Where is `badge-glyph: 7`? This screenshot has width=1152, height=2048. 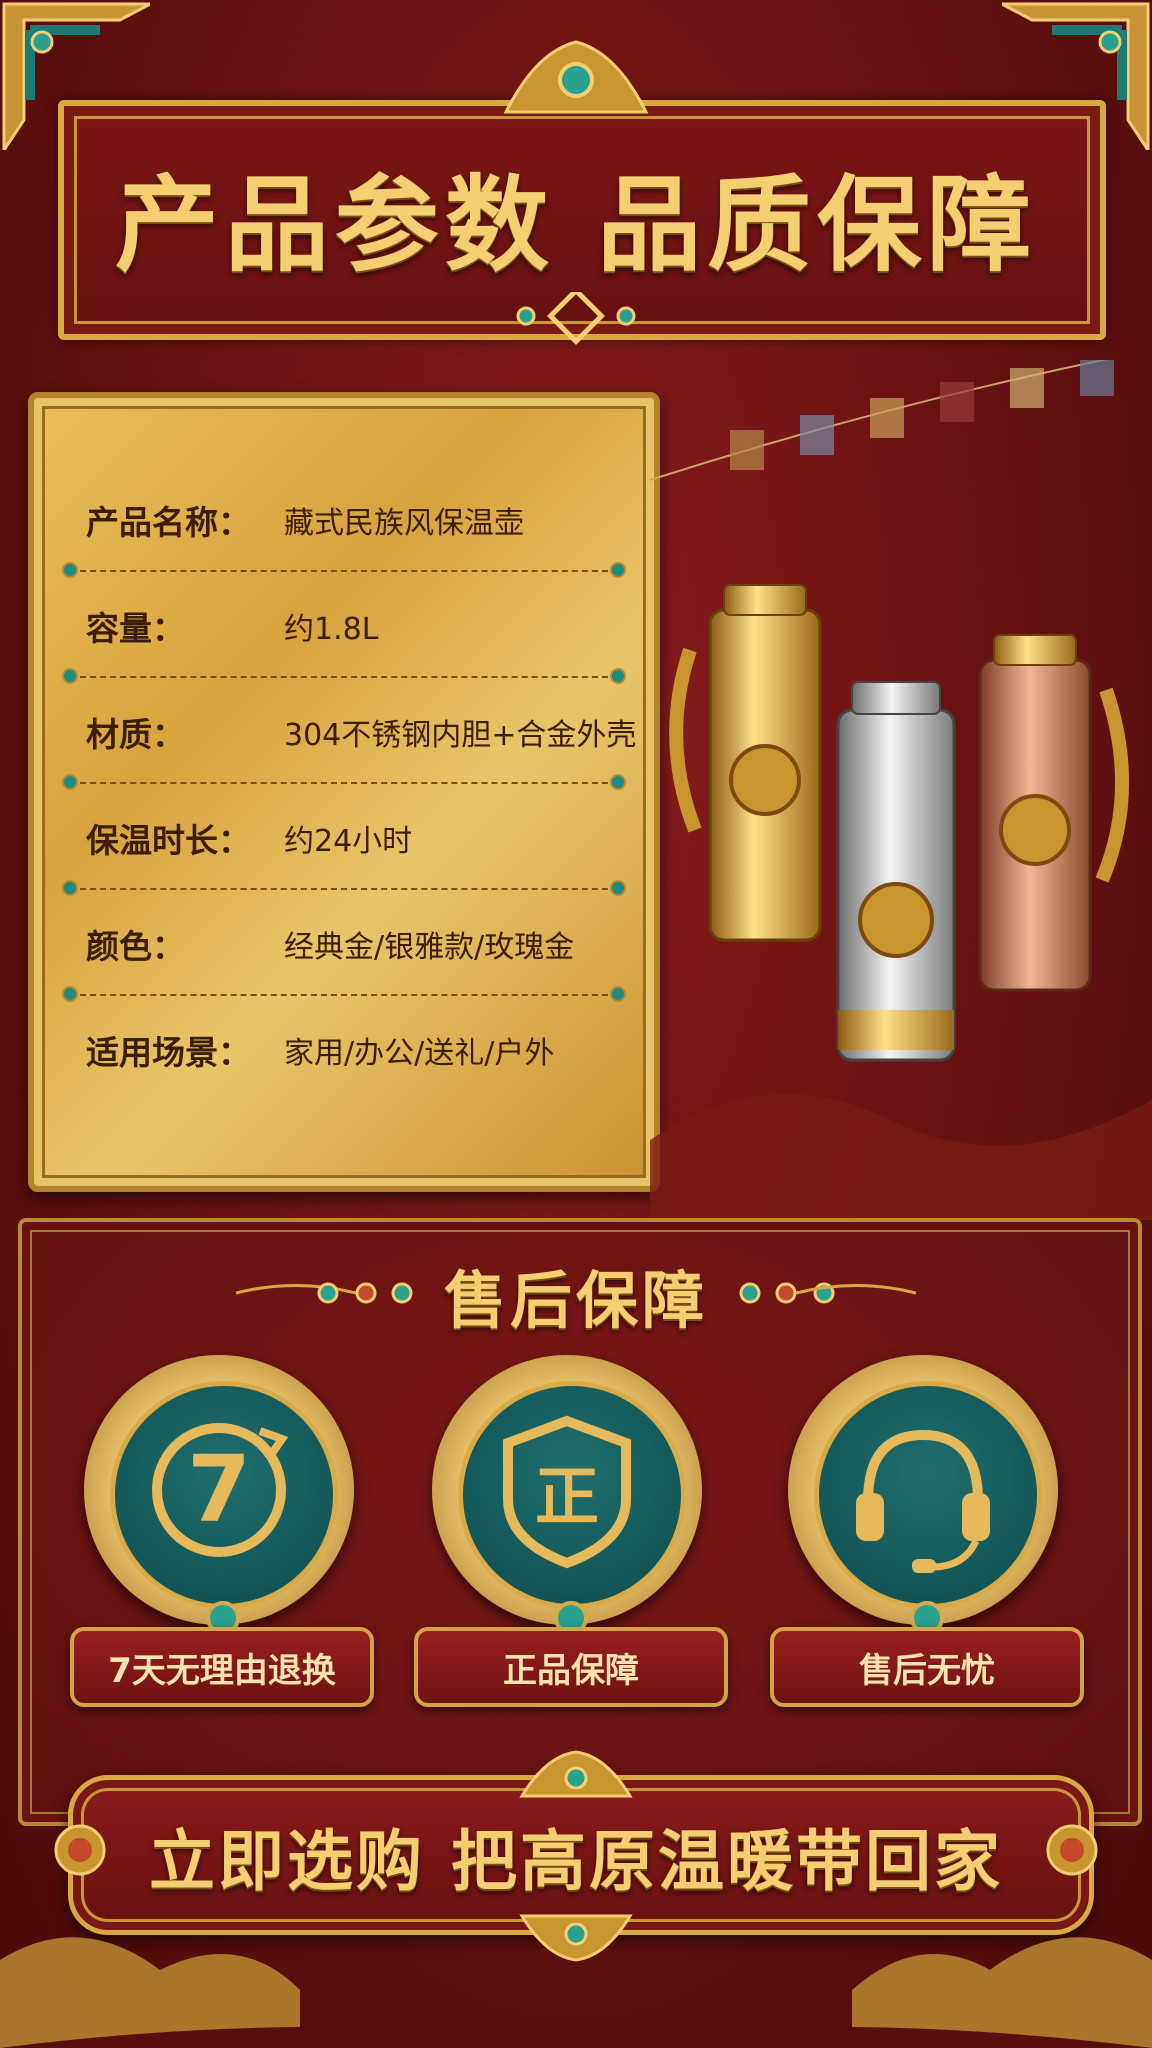 badge-glyph: 7 is located at coordinates (219, 1489).